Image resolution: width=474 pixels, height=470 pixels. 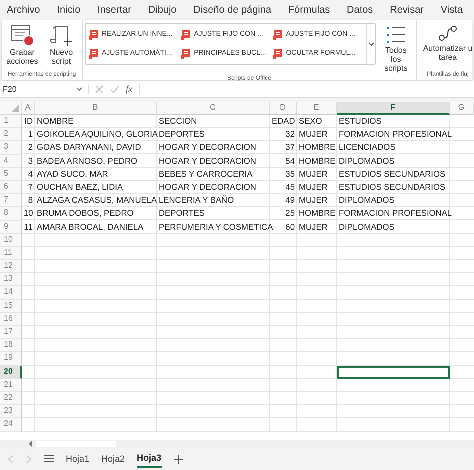 I want to click on table-cell-text: 49, so click(x=290, y=201).